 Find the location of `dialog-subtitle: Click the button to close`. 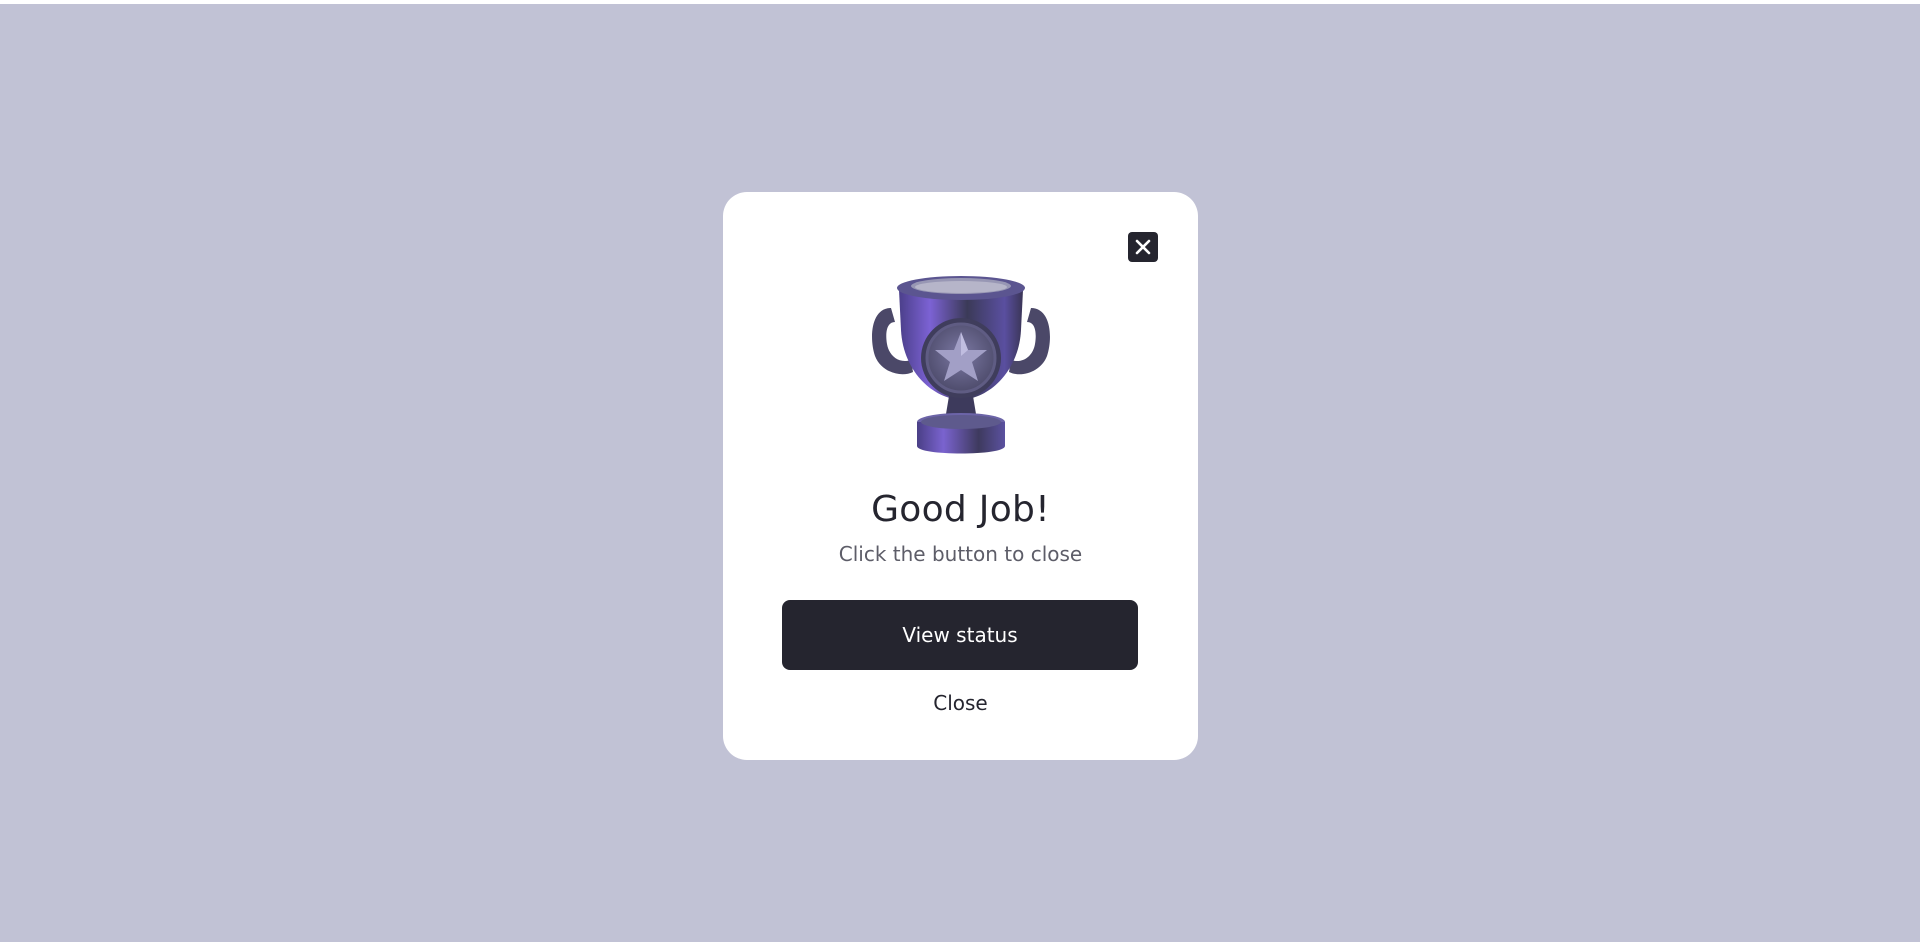

dialog-subtitle: Click the button to close is located at coordinates (960, 554).